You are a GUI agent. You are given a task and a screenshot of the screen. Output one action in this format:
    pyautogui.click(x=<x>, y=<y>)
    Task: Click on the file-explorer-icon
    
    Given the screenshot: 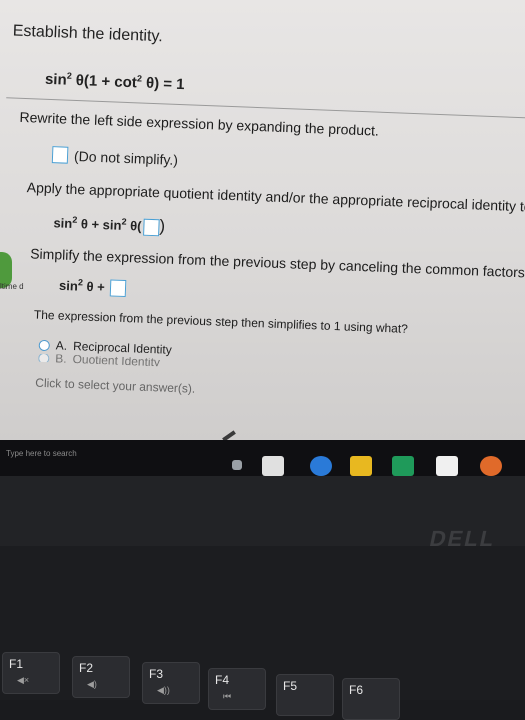 What is the action you would take?
    pyautogui.click(x=361, y=466)
    